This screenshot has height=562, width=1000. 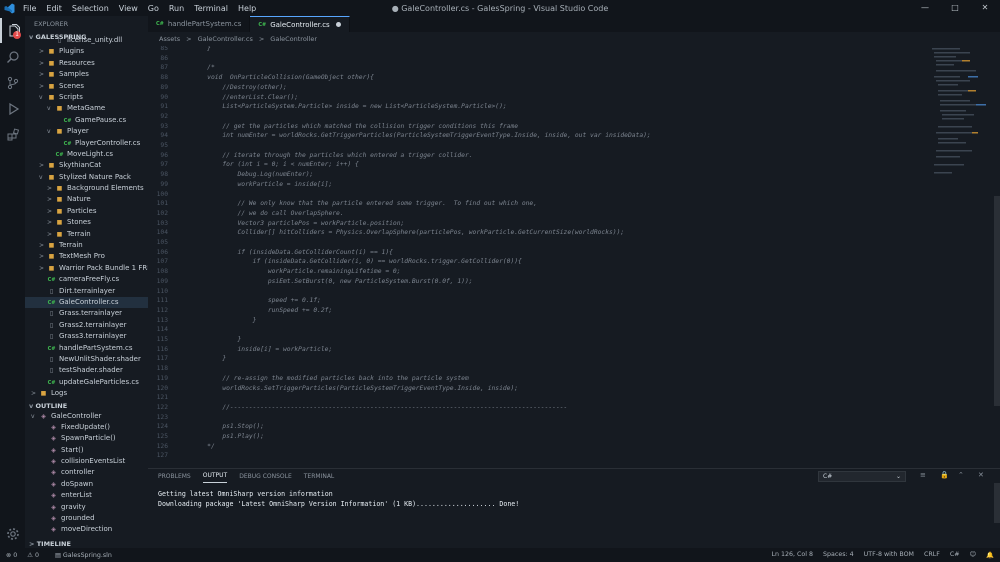 What do you see at coordinates (199, 24) in the screenshot?
I see `tab-handlepartsystem-cs: C# handlePartSystem.cs` at bounding box center [199, 24].